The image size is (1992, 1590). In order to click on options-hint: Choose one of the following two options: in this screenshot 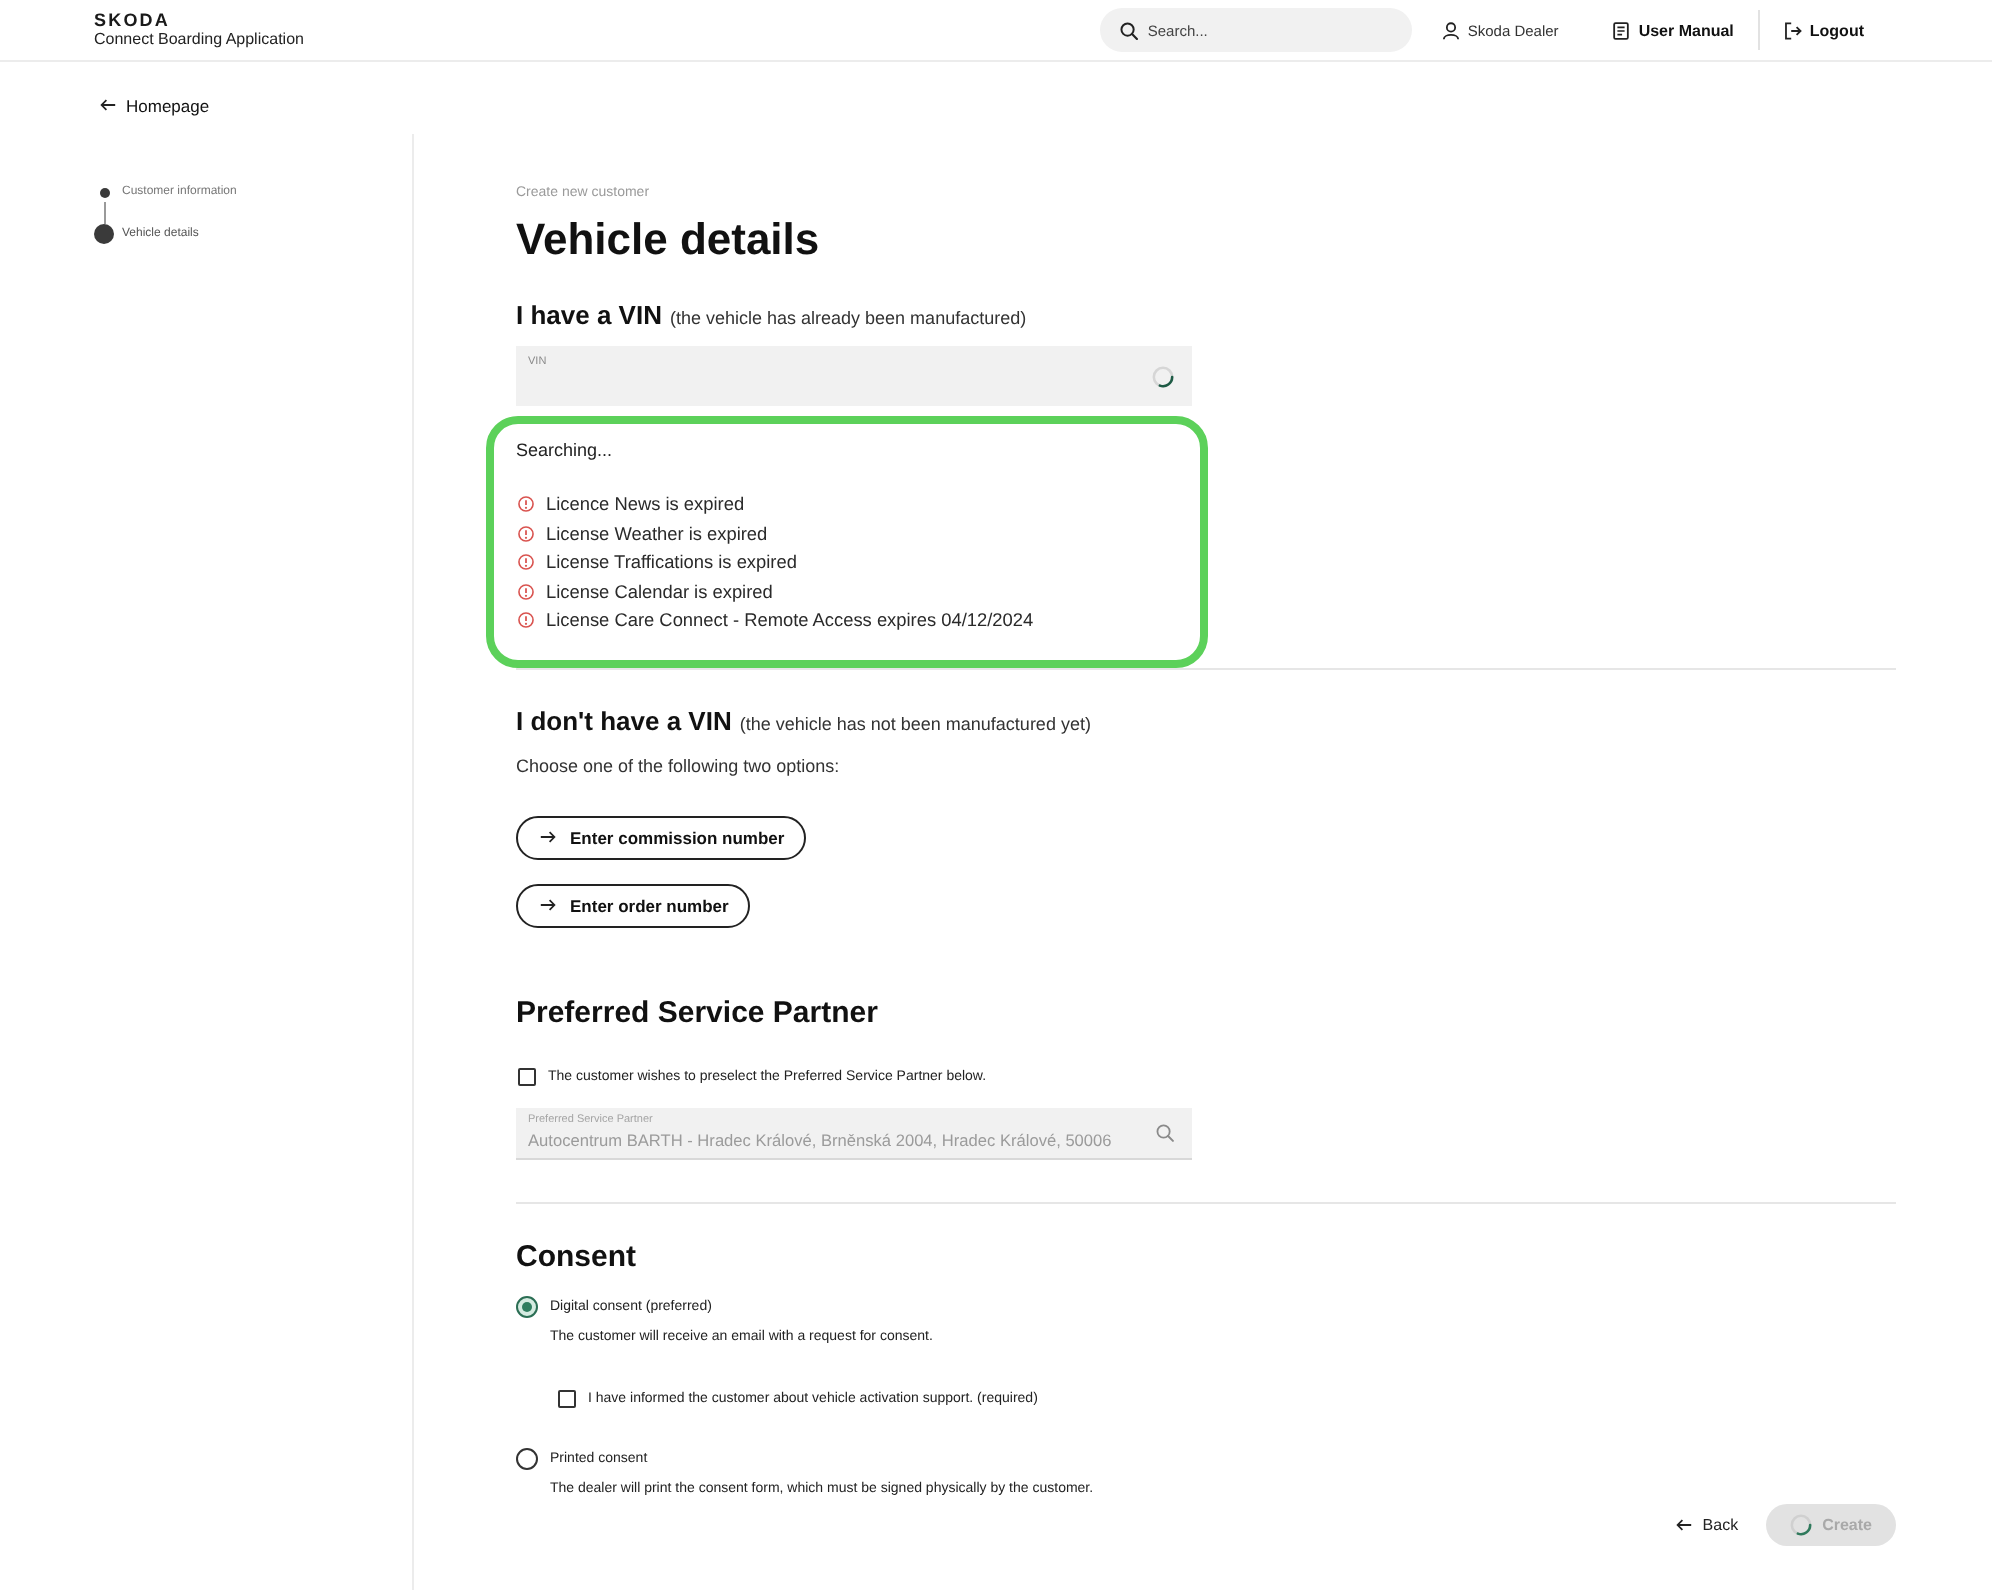, I will do `click(678, 766)`.